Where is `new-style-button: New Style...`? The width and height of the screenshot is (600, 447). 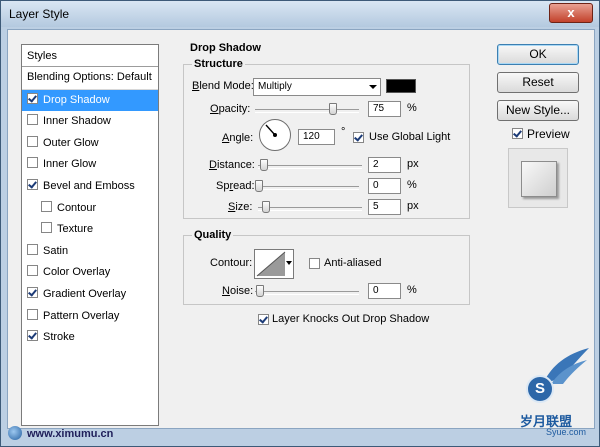
new-style-button: New Style... is located at coordinates (538, 110).